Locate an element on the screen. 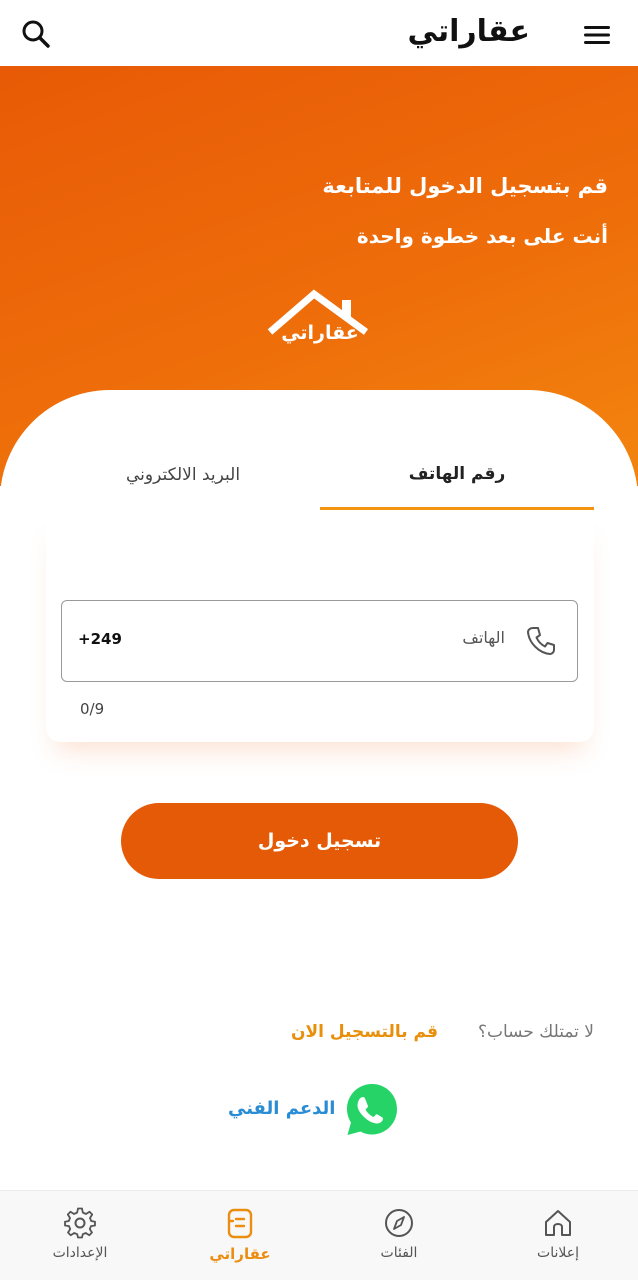 This screenshot has width=638, height=1280. phone-input: +249 الهاتف is located at coordinates (319, 641).